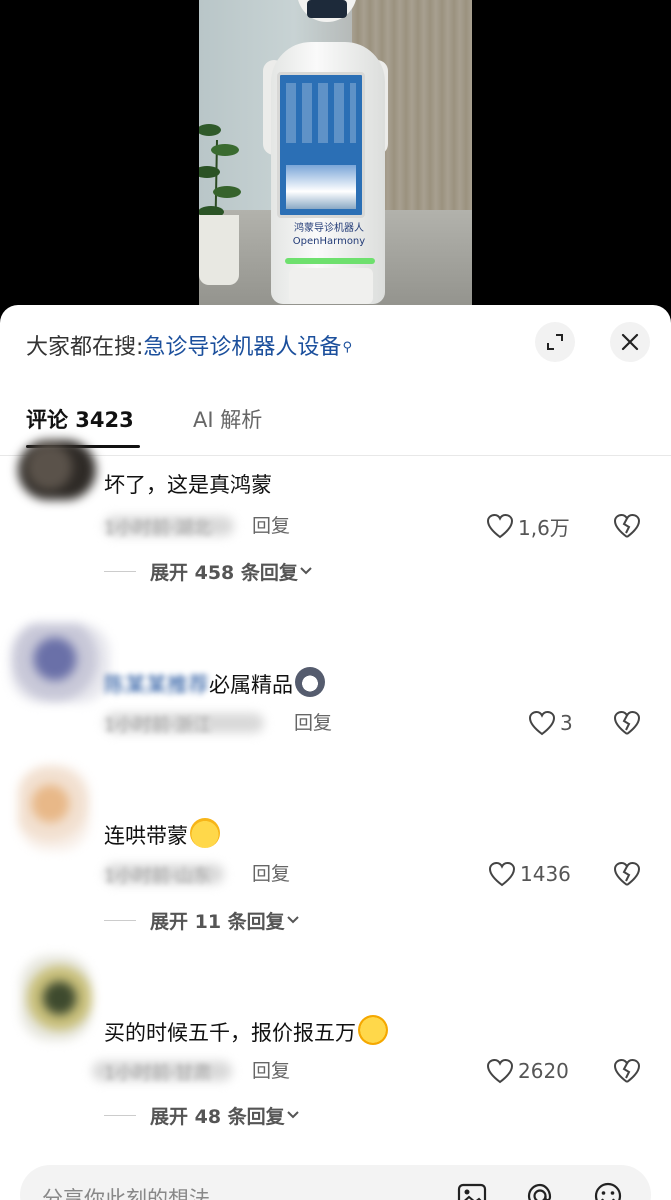 This screenshot has height=1200, width=671. I want to click on comment-text: 陈某某推荐必属精品, so click(214, 683).